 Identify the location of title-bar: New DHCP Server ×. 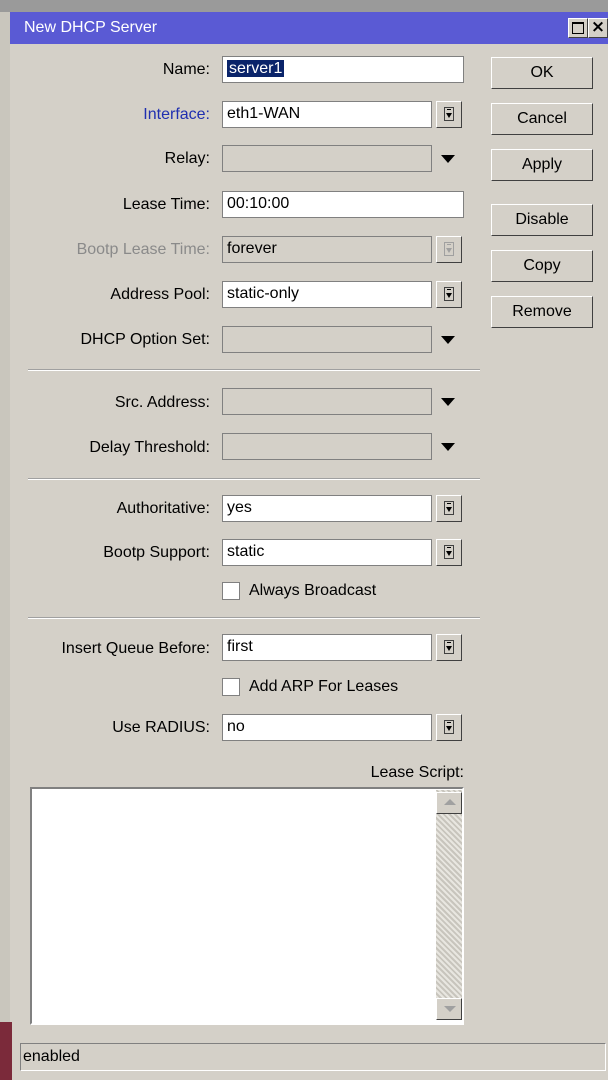
(309, 28).